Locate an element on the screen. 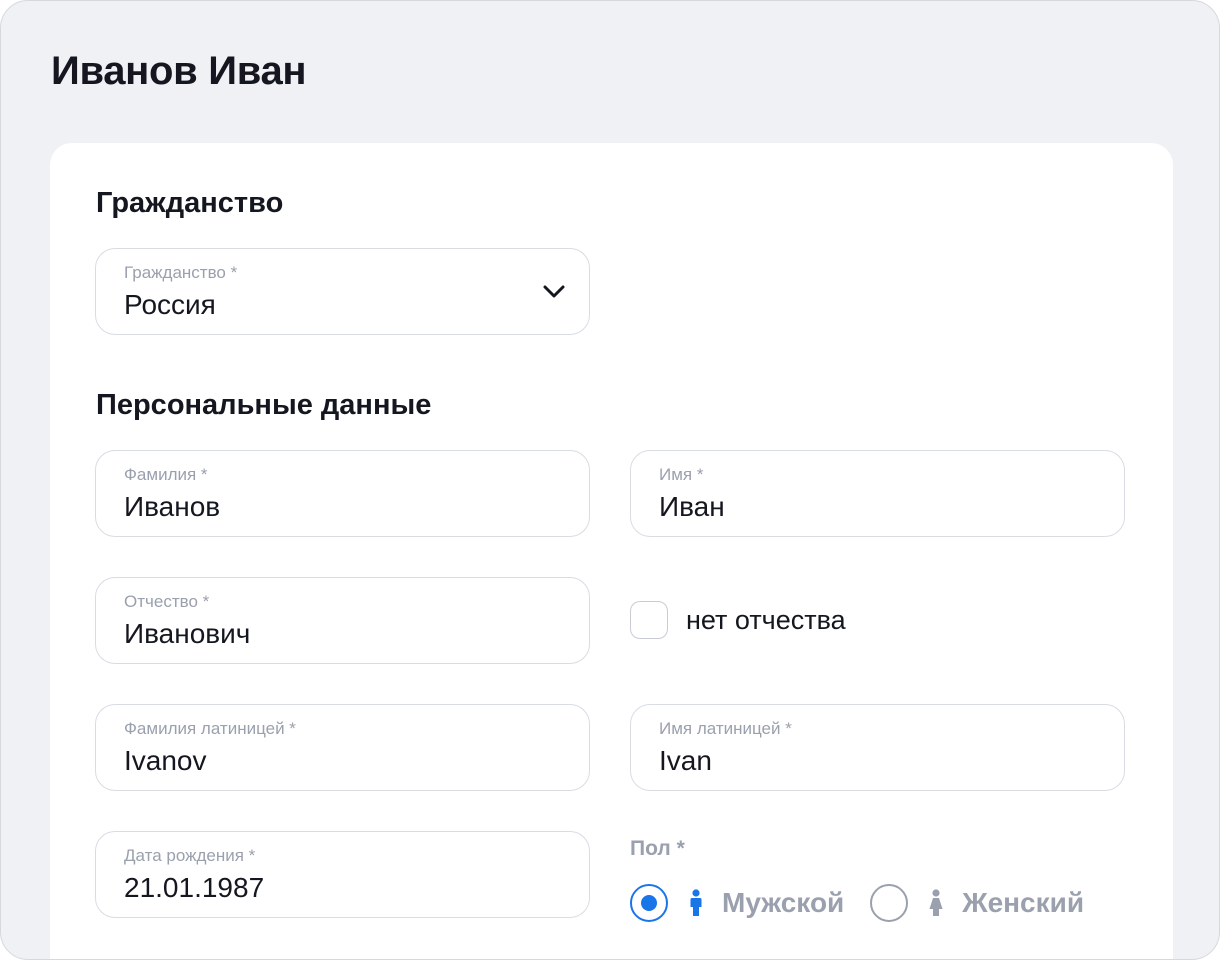 Image resolution: width=1220 pixels, height=960 pixels. gender-female-label: Женский is located at coordinates (1023, 903).